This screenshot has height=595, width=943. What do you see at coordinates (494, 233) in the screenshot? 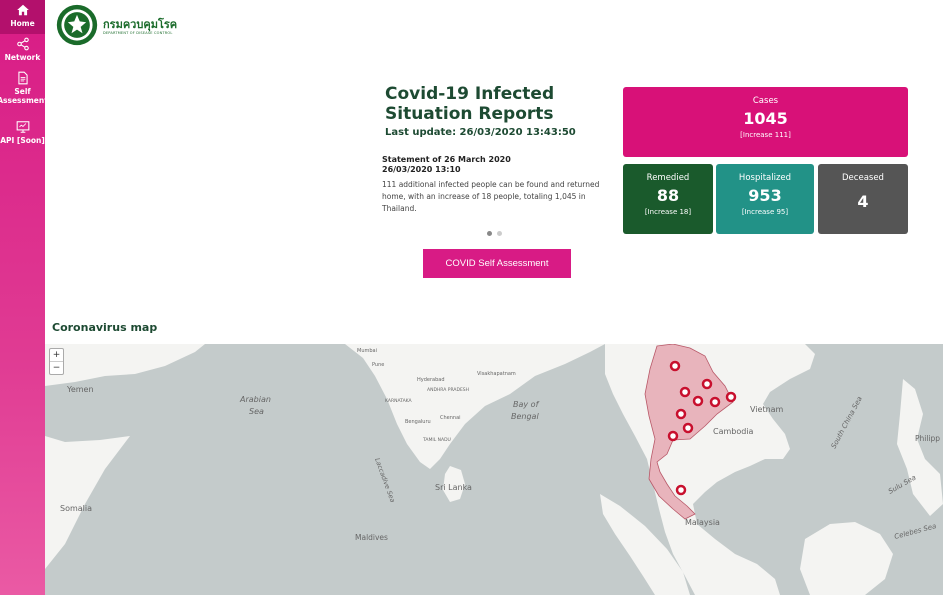
I see `carousel-dots` at bounding box center [494, 233].